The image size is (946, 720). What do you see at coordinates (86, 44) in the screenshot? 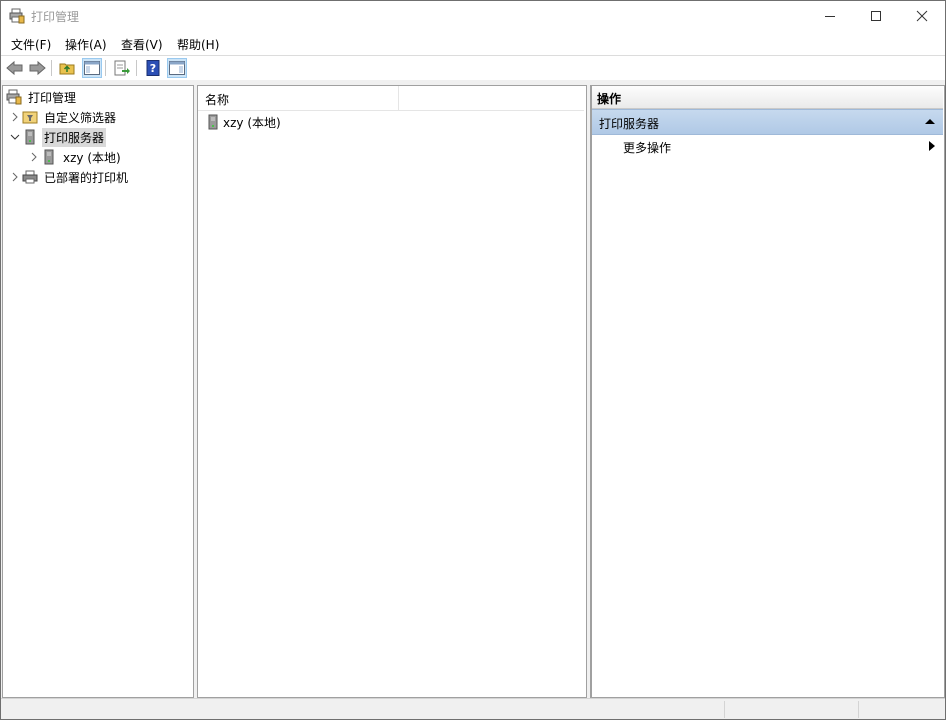
I see `menu-action: 操作(A)` at bounding box center [86, 44].